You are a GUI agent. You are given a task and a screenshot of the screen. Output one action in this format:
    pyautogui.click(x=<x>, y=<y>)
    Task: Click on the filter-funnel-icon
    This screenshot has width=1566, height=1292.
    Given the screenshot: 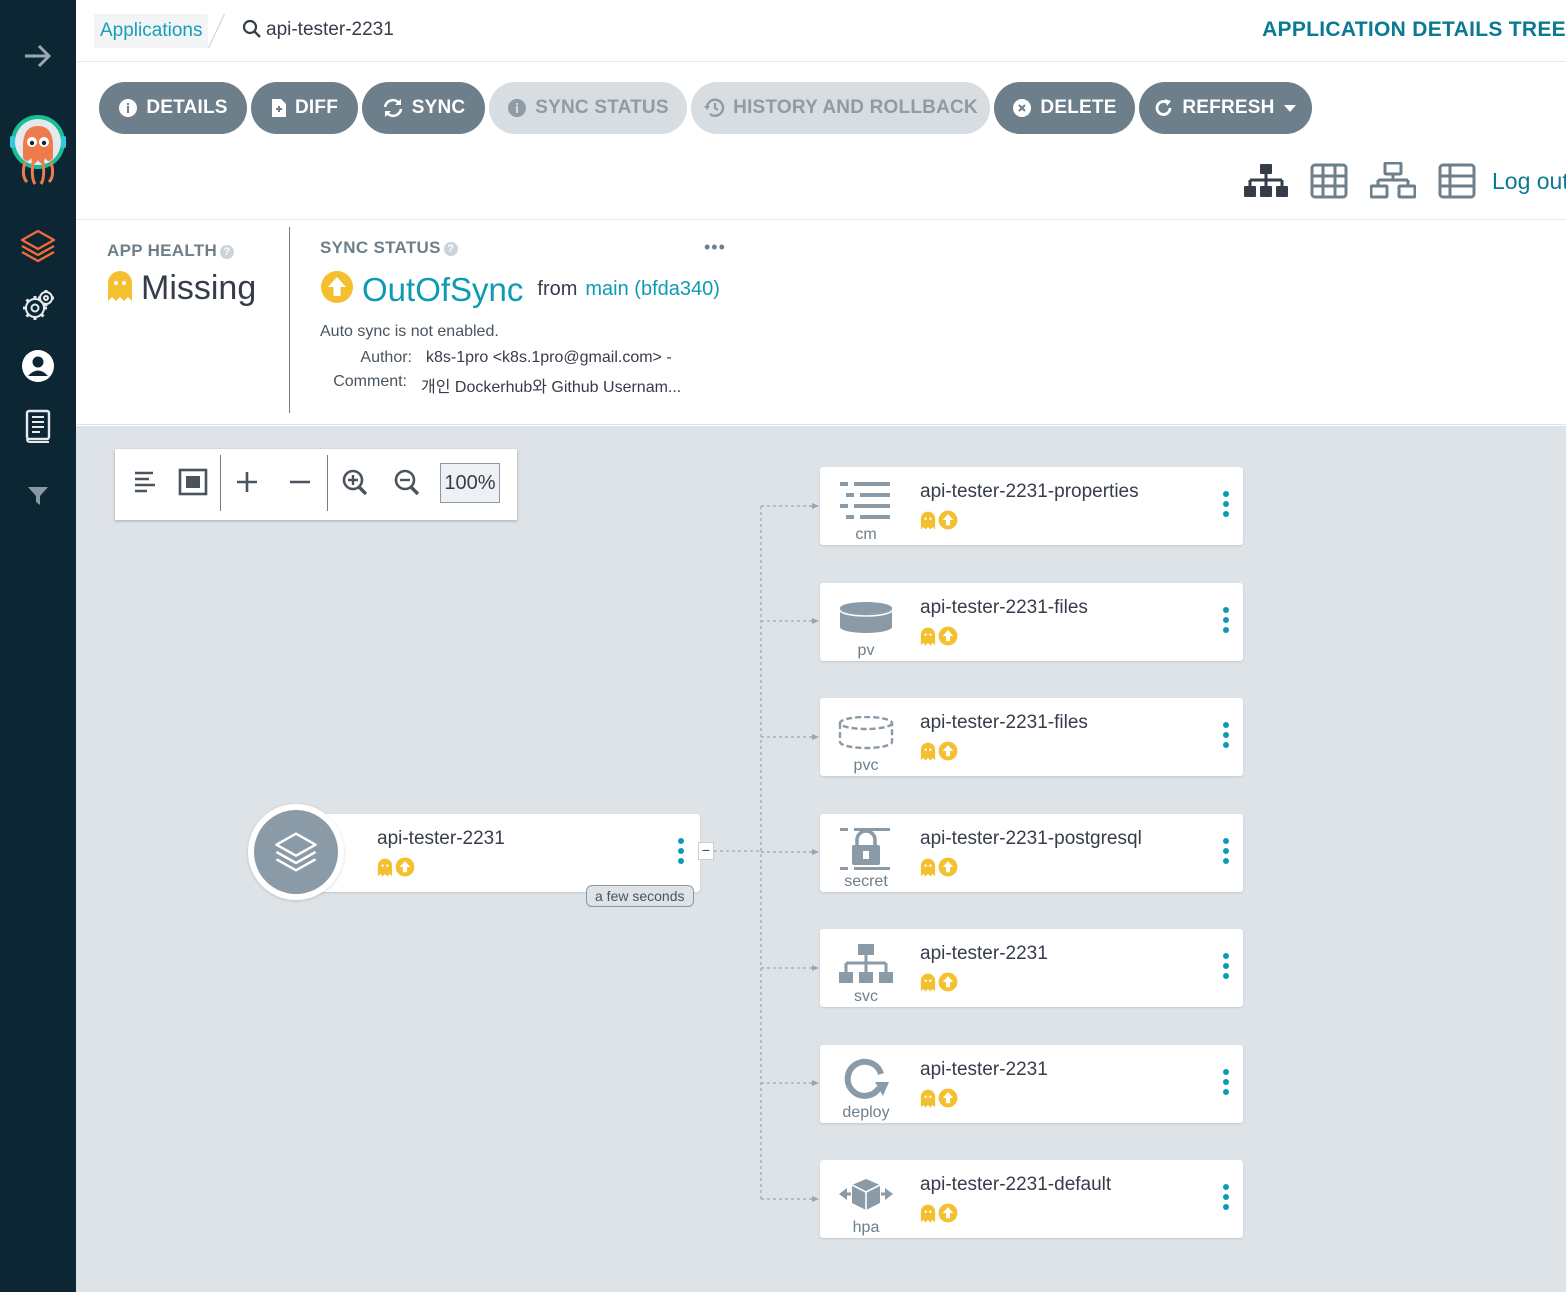 What is the action you would take?
    pyautogui.click(x=38, y=496)
    